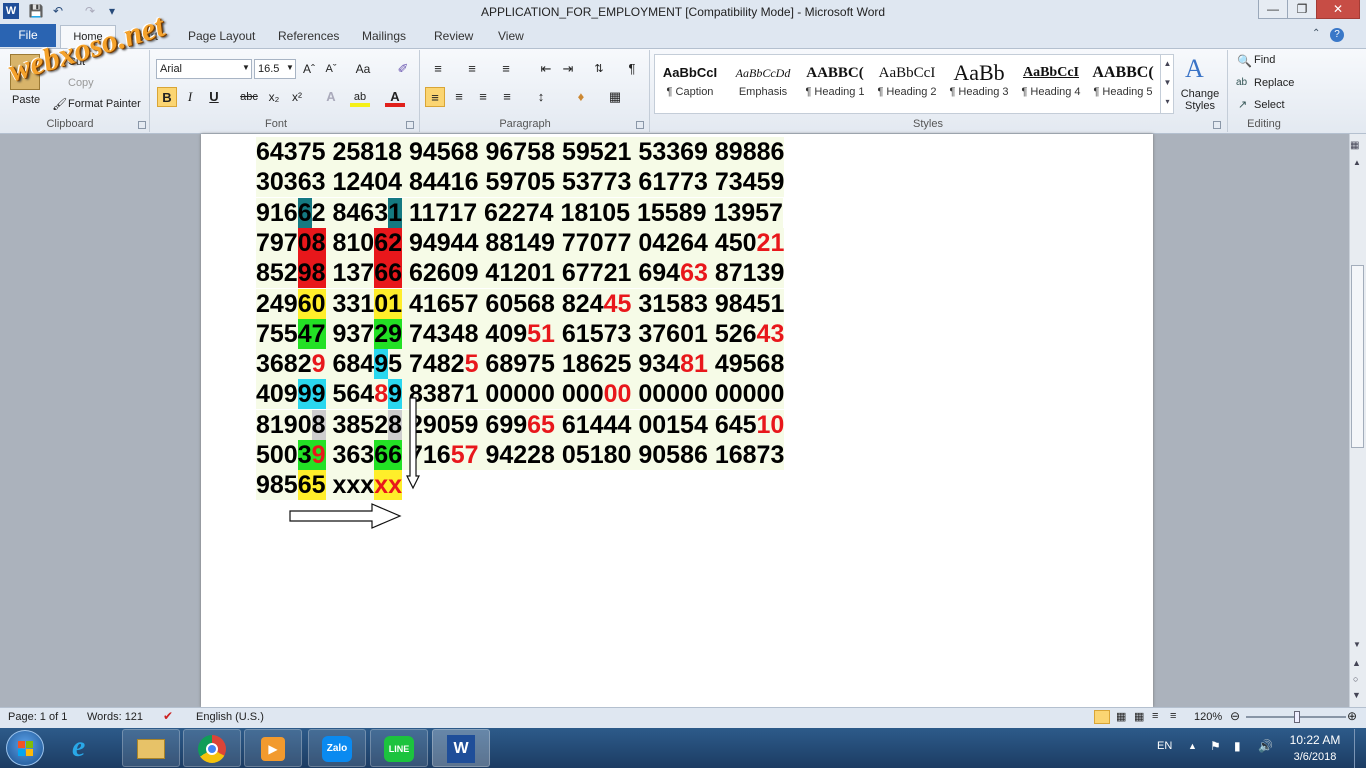 This screenshot has height=768, width=1366. Describe the element at coordinates (1217, 125) in the screenshot. I see `styles-launcher-icon` at that location.